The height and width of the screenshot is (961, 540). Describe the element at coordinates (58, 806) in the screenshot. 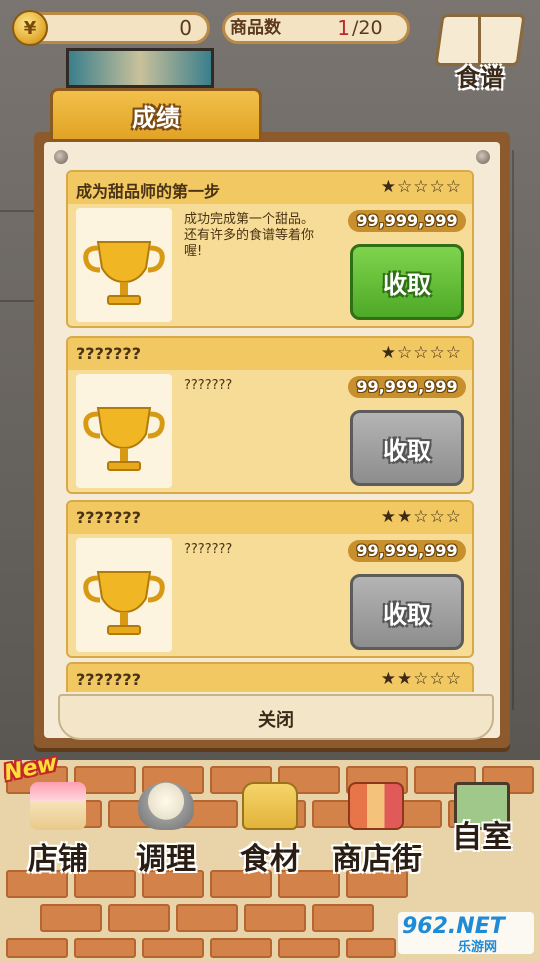

I see `cake-icon` at that location.